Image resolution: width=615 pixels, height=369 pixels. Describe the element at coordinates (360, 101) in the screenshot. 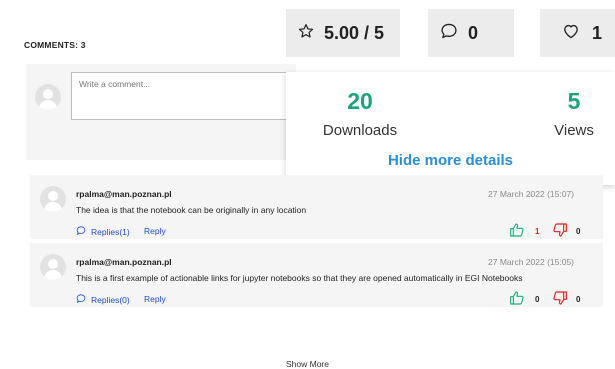

I see `downloads-value: 20` at that location.